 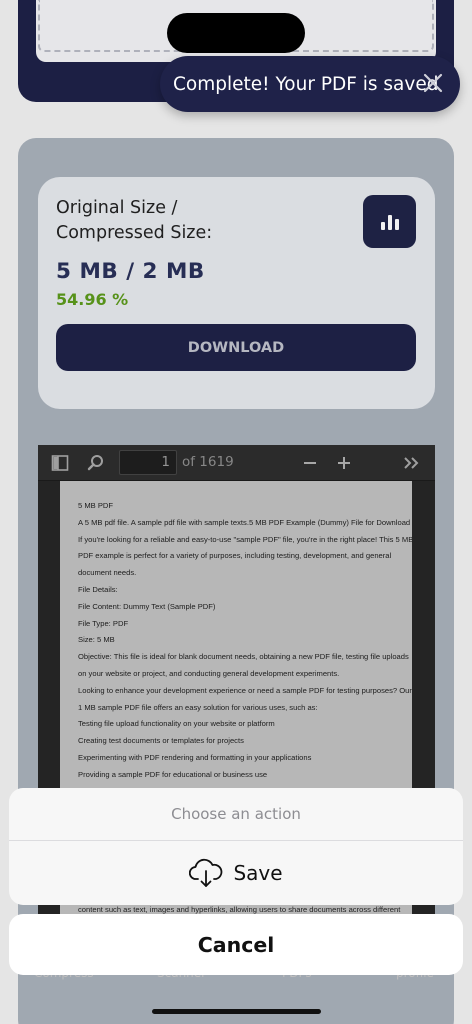 I want to click on save-button: Save, so click(x=236, y=873).